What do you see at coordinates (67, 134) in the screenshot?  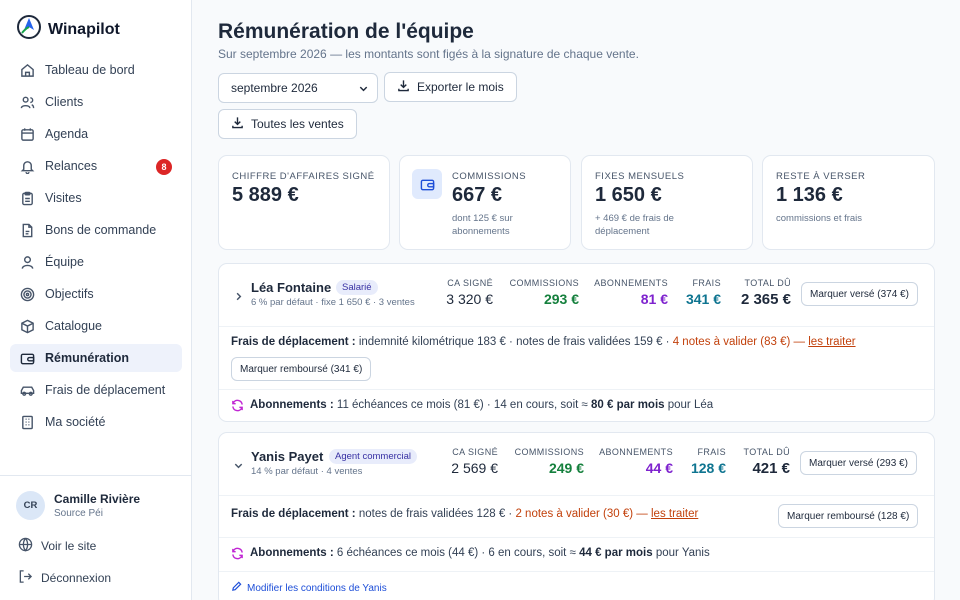 I see `sidebar-item-label: Agenda` at bounding box center [67, 134].